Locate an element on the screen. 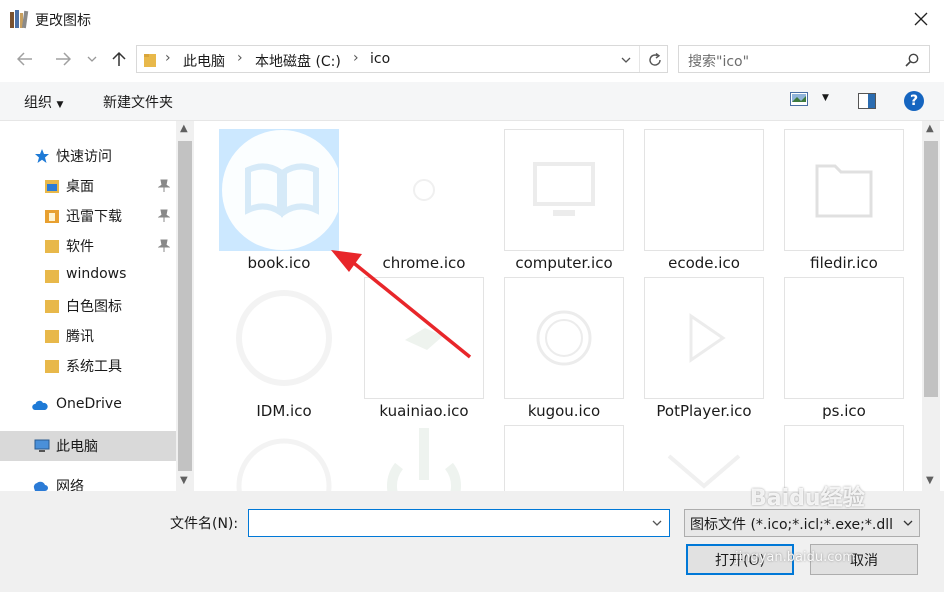 This screenshot has height=592, width=944. download-icon is located at coordinates (284, 338).